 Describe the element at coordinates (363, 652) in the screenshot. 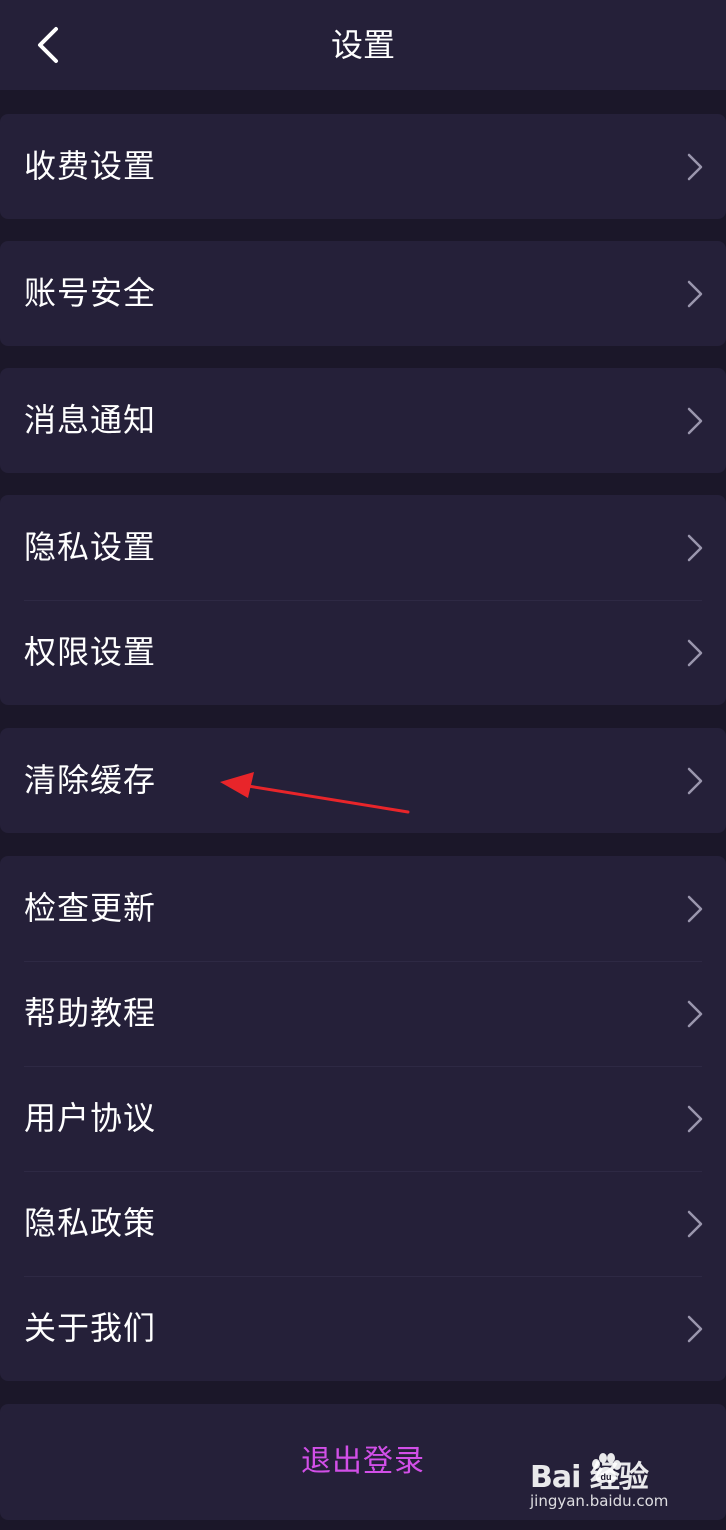

I see `settings-item-permission-settings: 权限设置` at that location.